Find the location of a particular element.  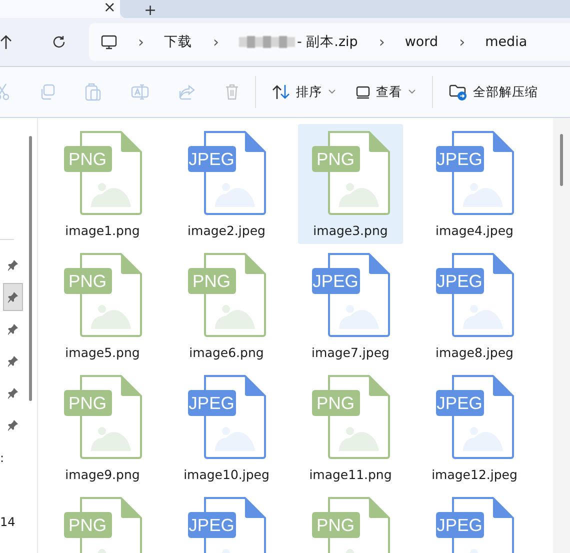

new-tab-button: + is located at coordinates (150, 10).